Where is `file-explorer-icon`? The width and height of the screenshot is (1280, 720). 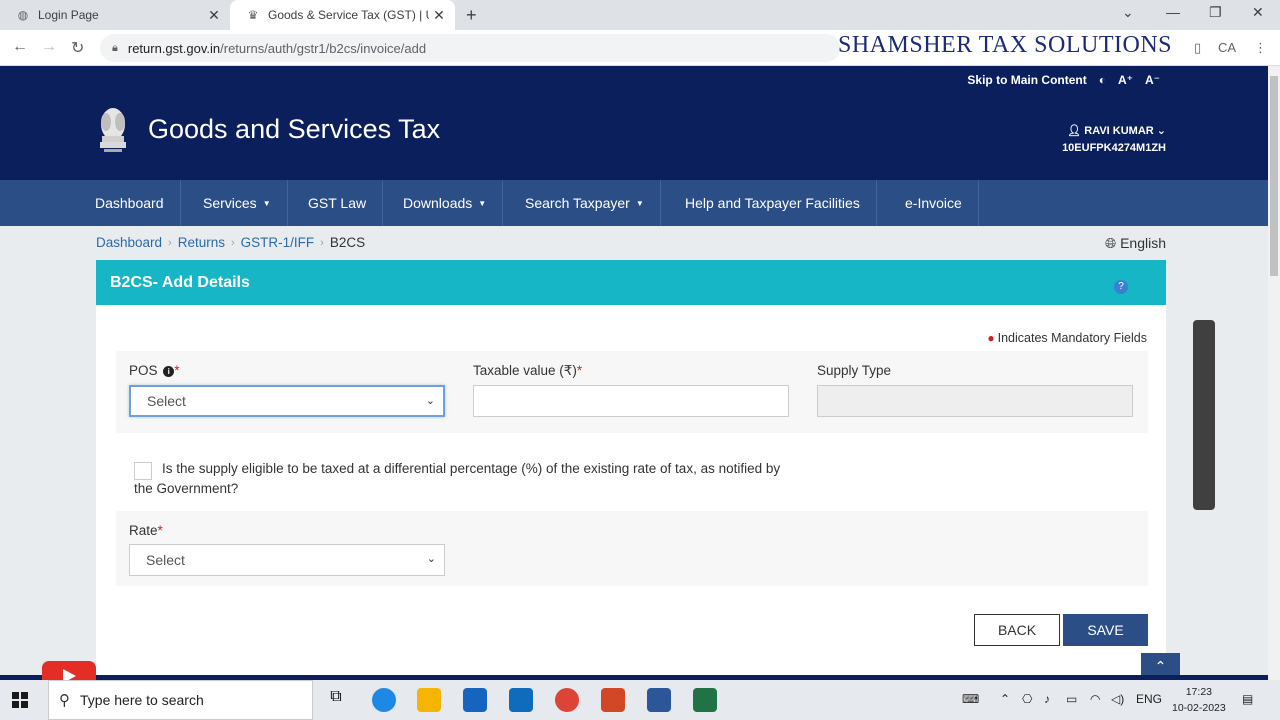
file-explorer-icon is located at coordinates (429, 700).